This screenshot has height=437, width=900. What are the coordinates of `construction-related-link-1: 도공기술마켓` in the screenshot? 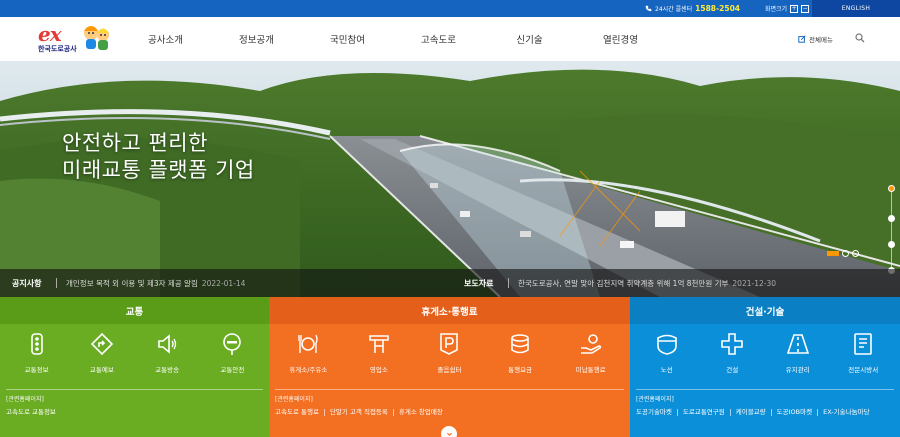 It's located at (656, 412).